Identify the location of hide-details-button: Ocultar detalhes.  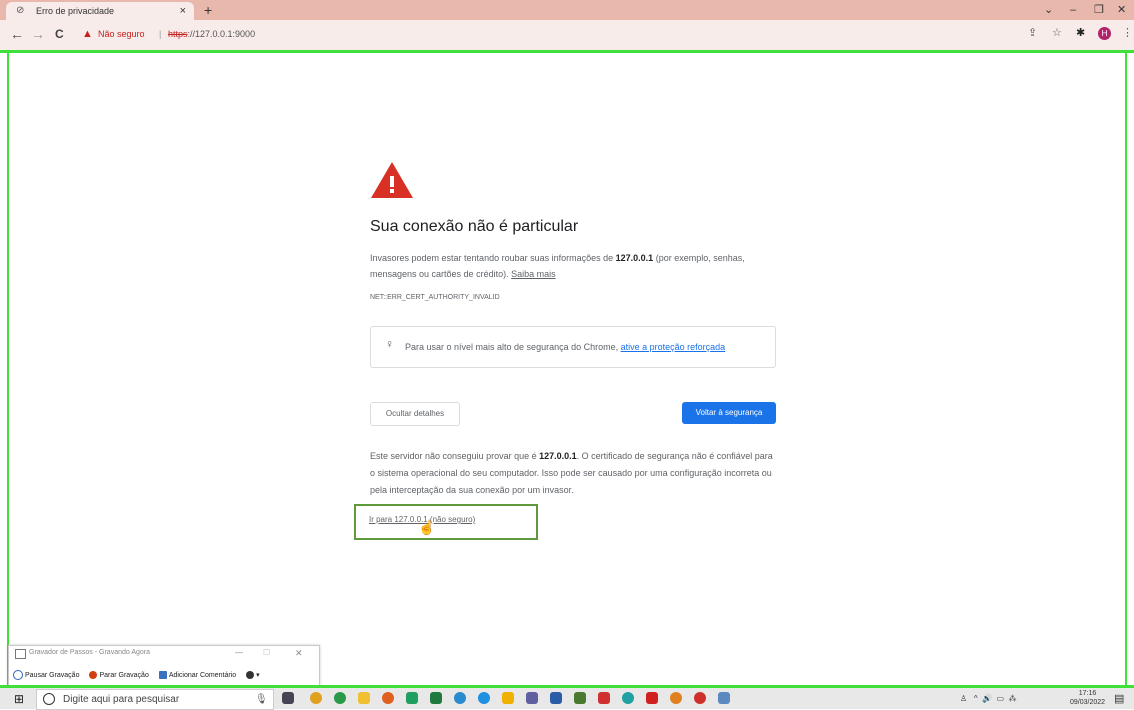
(415, 414).